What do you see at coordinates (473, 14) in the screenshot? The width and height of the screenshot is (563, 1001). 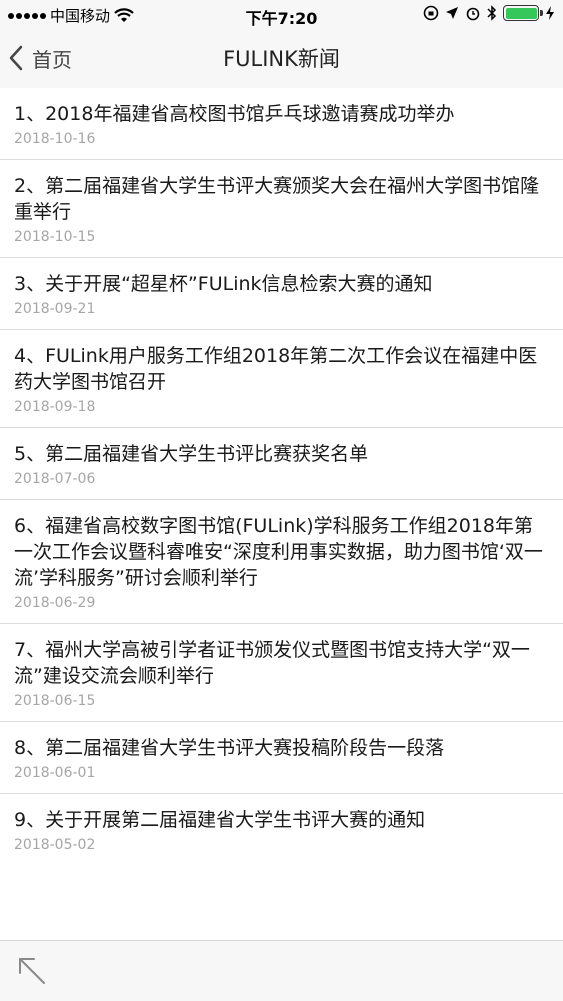 I see `alarm-icon` at bounding box center [473, 14].